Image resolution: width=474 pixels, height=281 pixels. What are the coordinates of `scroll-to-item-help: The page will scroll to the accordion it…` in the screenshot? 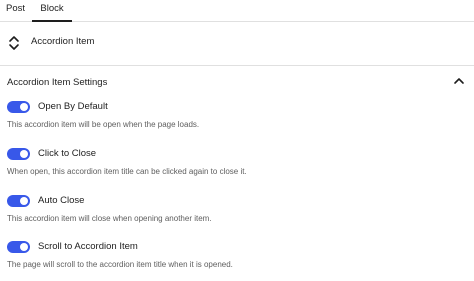 It's located at (120, 264).